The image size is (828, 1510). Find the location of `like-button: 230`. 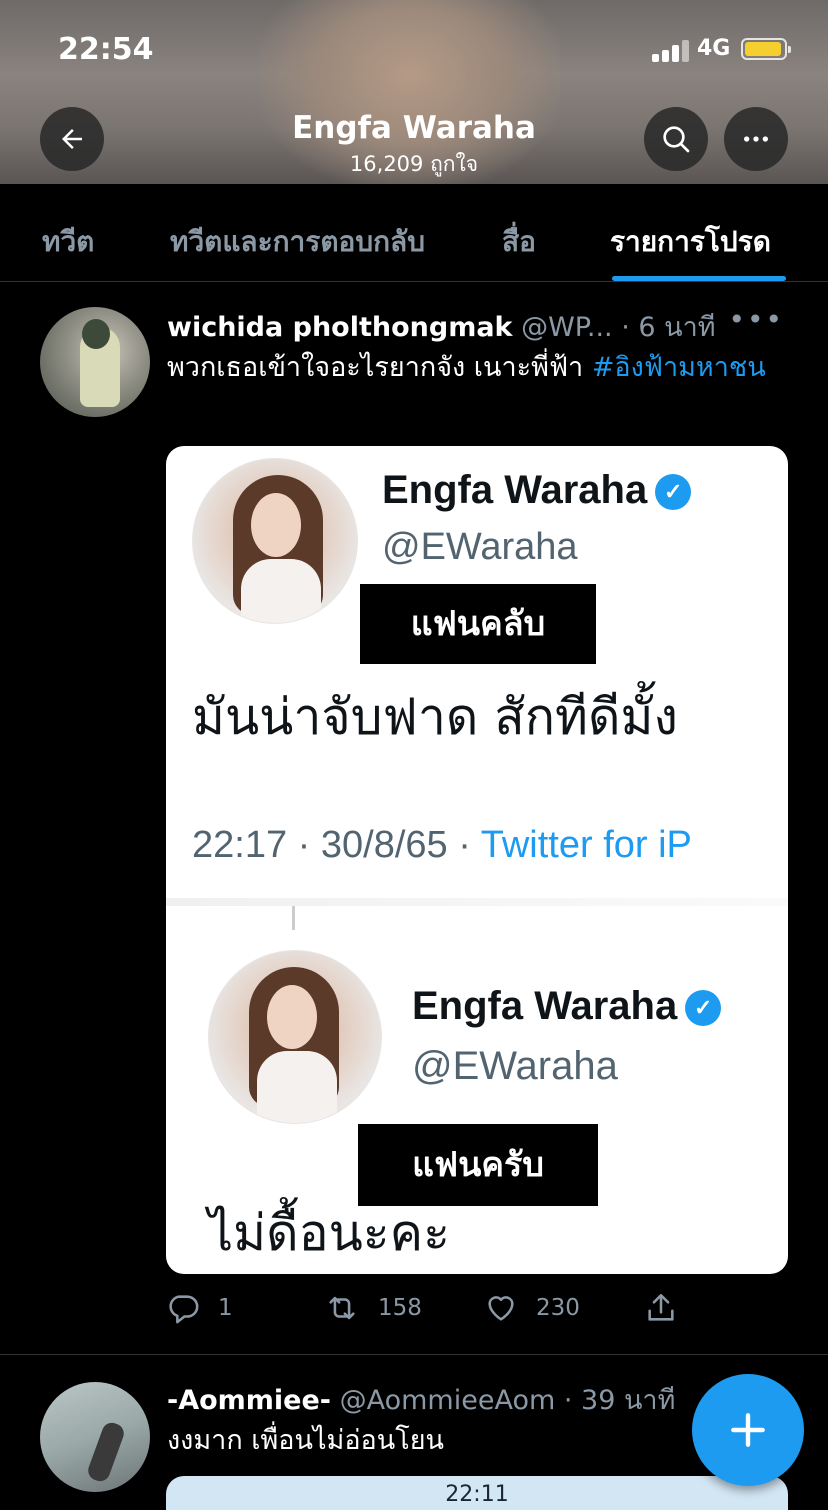

like-button: 230 is located at coordinates (532, 1308).